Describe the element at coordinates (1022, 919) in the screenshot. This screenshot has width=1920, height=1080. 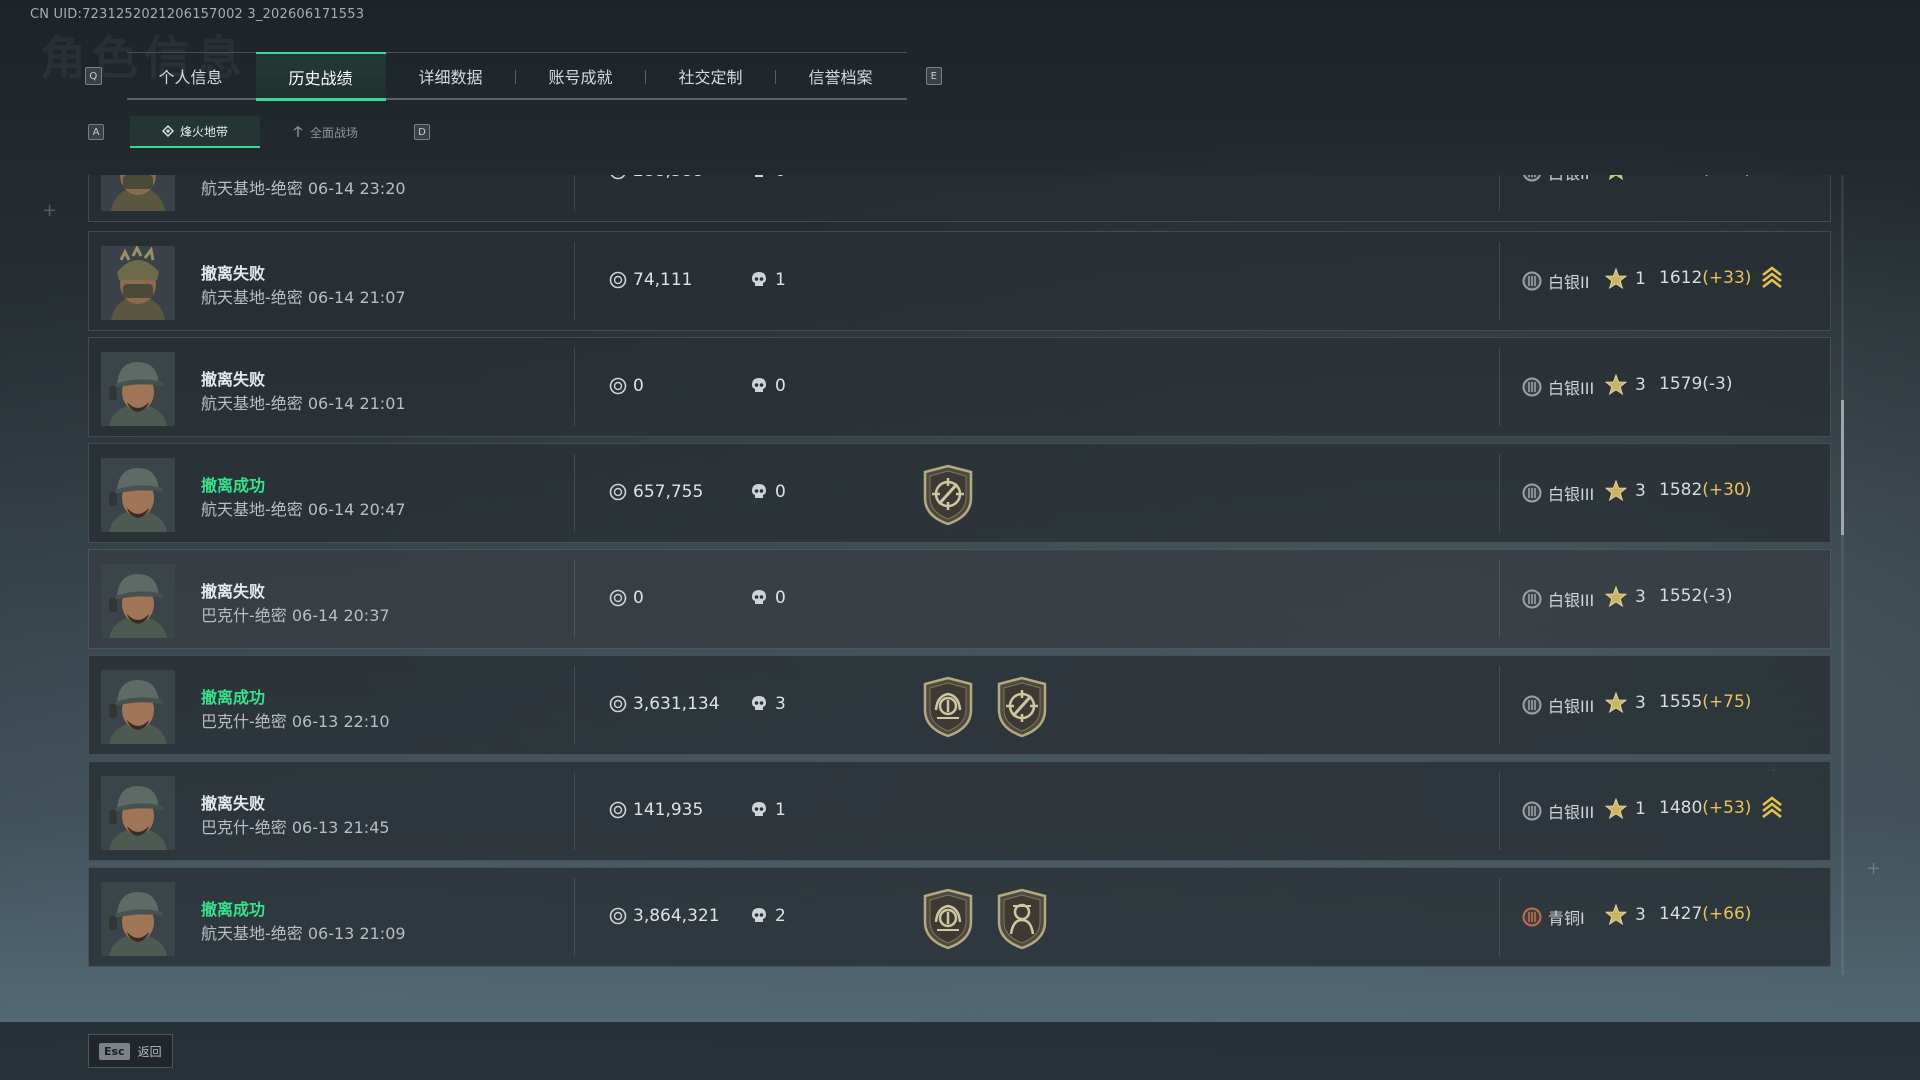
I see `soldier-badge-icon` at that location.